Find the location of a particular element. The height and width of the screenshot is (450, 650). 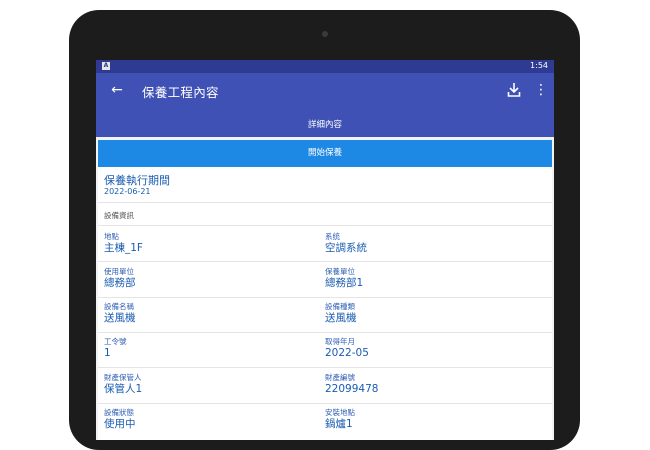

field-system: 系统 空調系統 is located at coordinates (346, 243).